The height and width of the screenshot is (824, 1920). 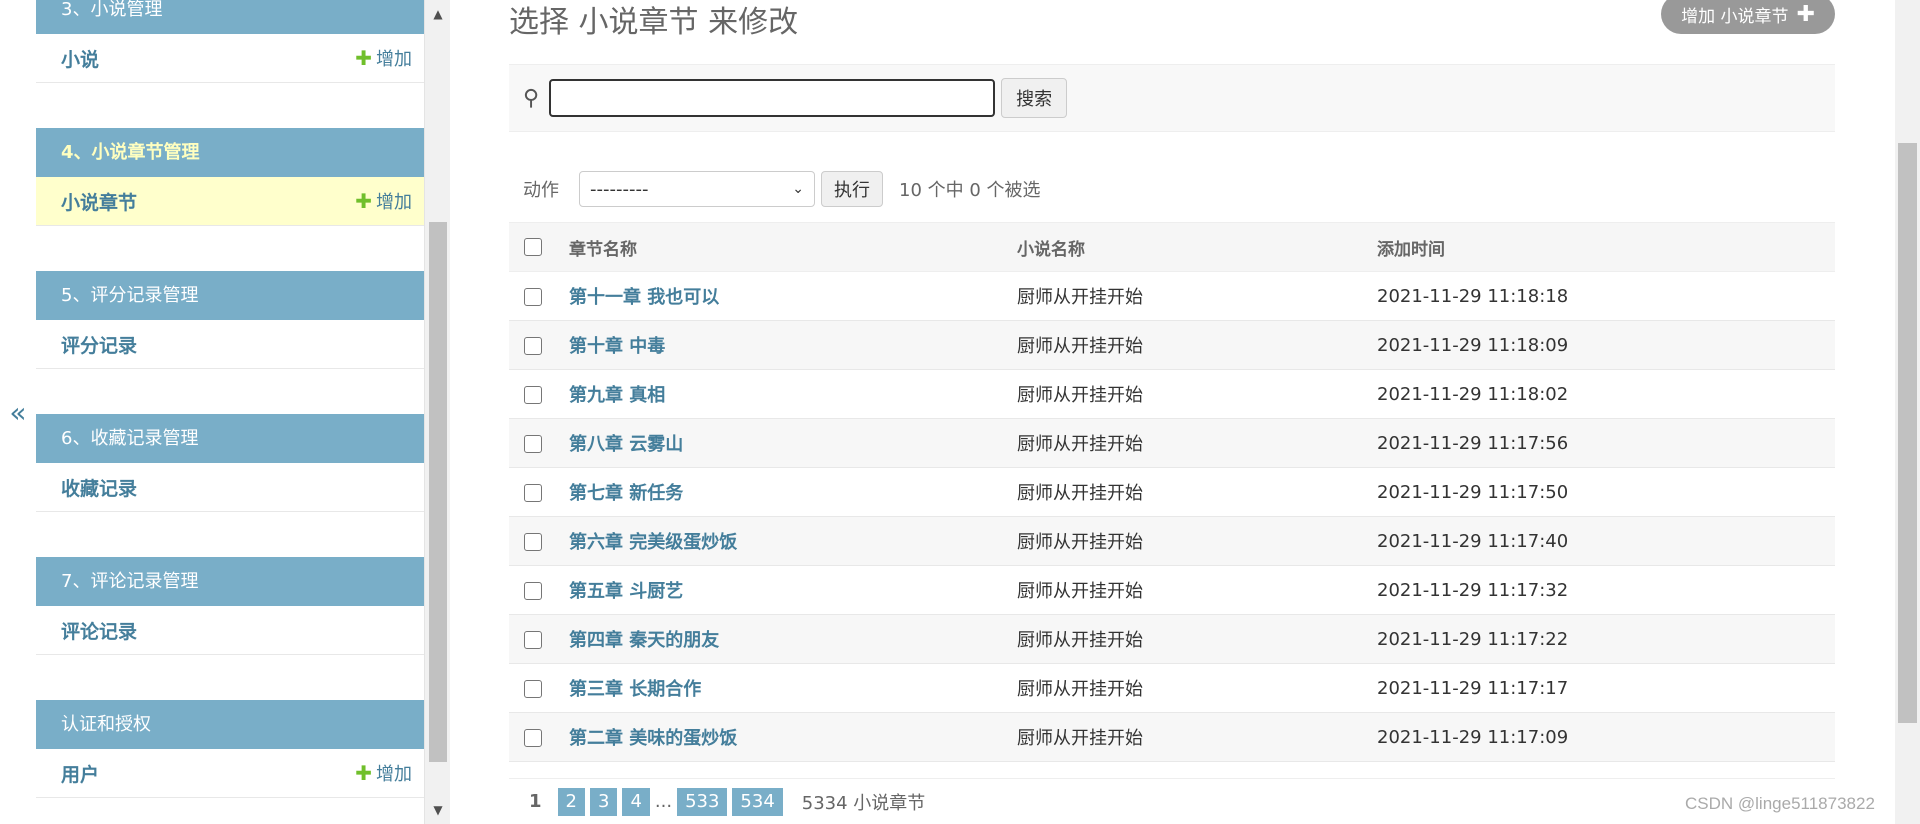 I want to click on page-link: 4, so click(x=636, y=801).